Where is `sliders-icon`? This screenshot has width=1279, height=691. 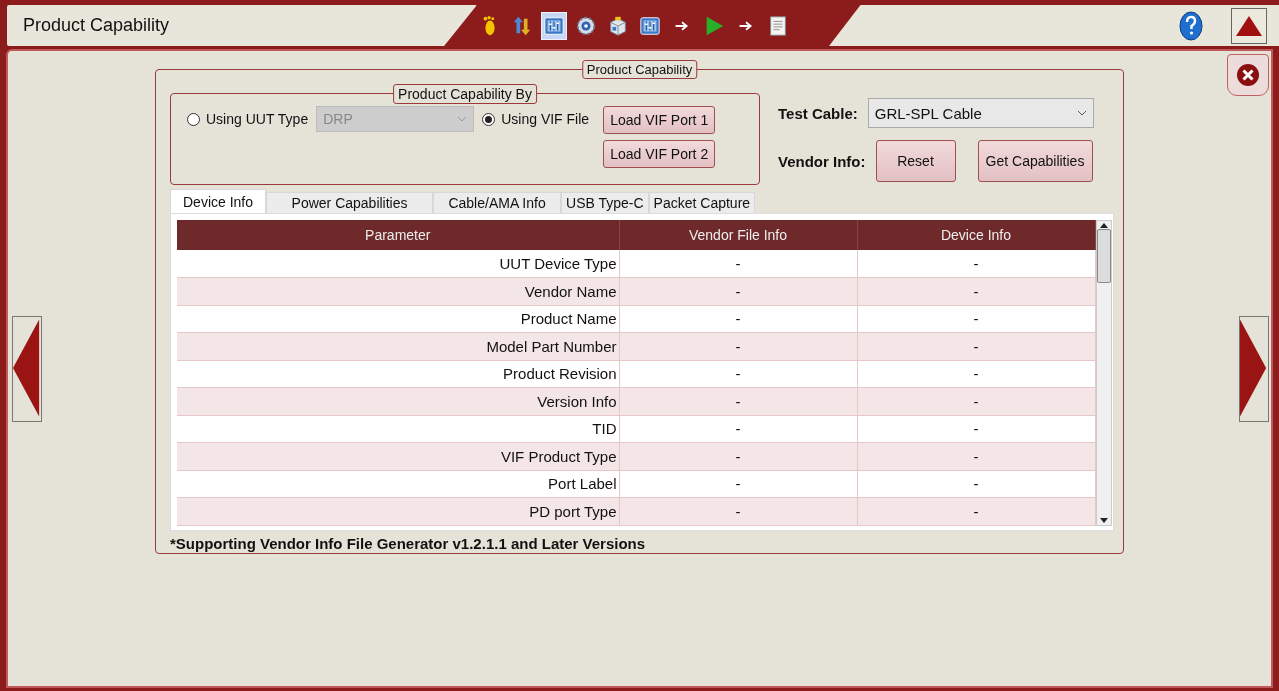 sliders-icon is located at coordinates (554, 25).